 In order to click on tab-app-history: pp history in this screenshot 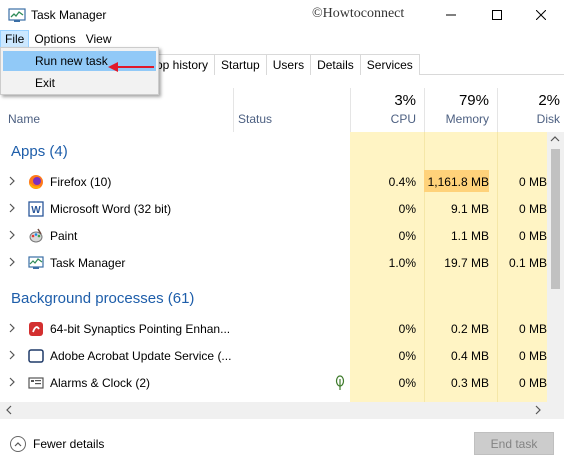, I will do `click(184, 64)`.